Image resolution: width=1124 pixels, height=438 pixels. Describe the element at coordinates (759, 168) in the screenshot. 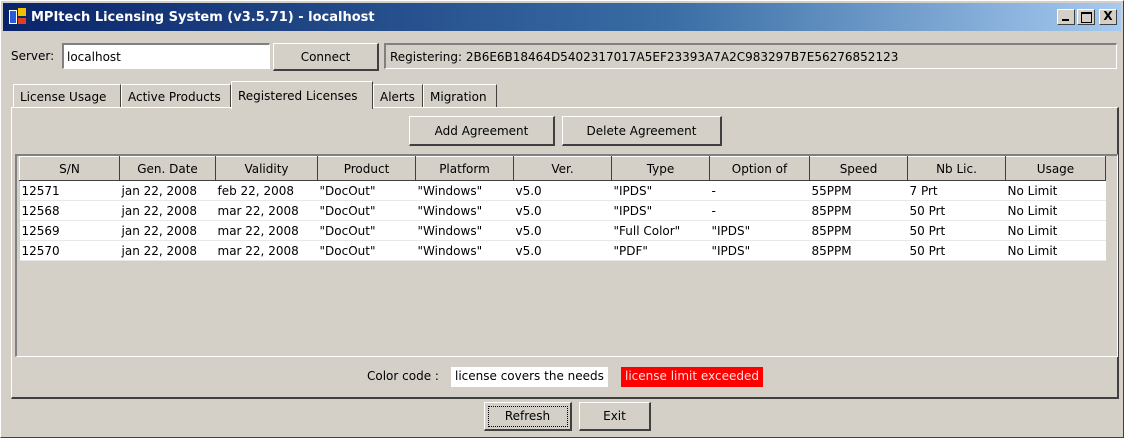

I see `column-header: Option of` at that location.